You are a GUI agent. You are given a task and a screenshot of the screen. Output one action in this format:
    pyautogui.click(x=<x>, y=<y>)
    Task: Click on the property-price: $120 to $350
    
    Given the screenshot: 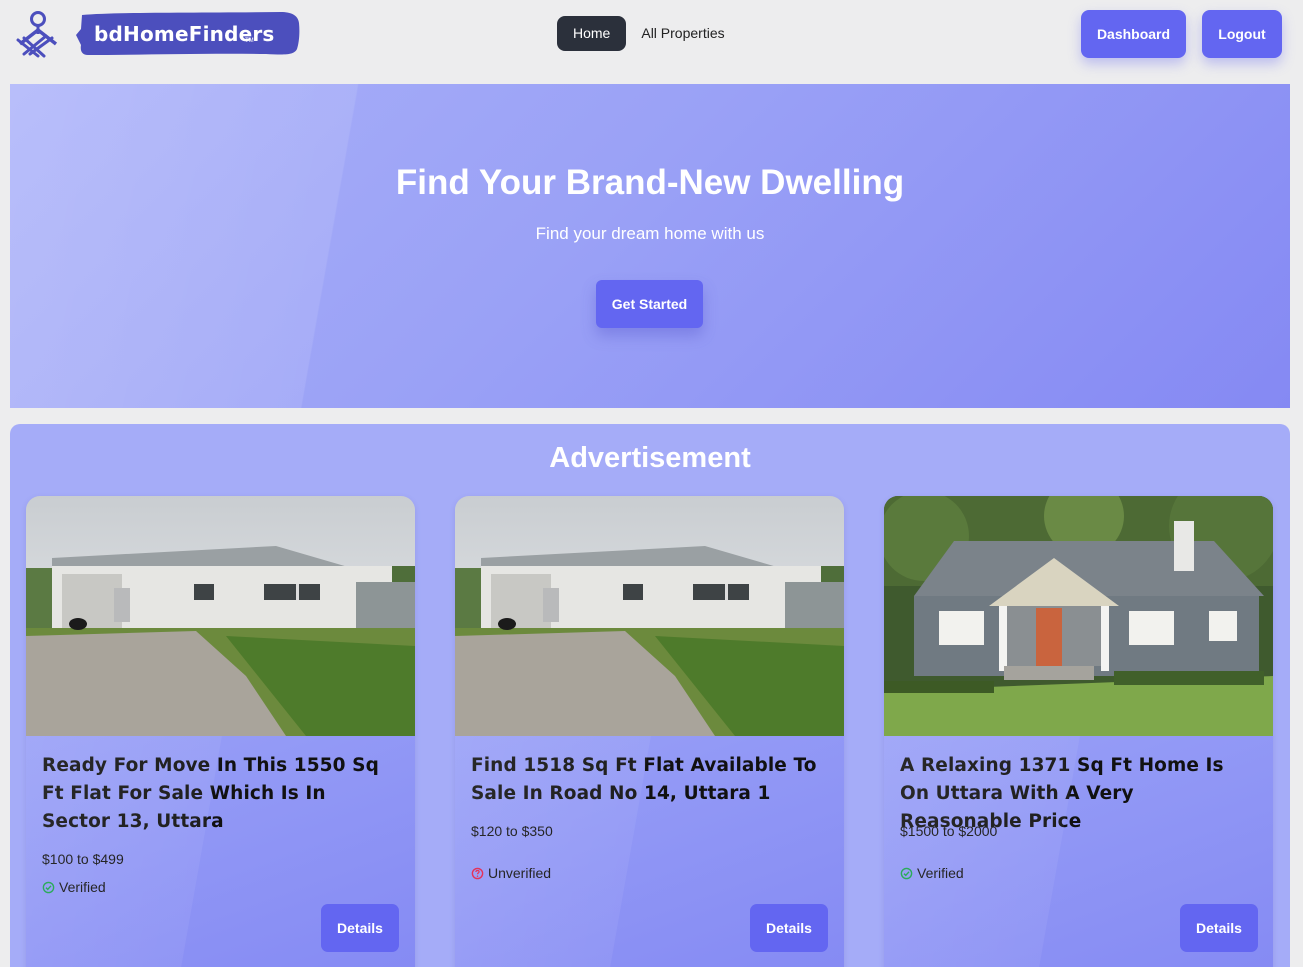 What is the action you would take?
    pyautogui.click(x=512, y=831)
    